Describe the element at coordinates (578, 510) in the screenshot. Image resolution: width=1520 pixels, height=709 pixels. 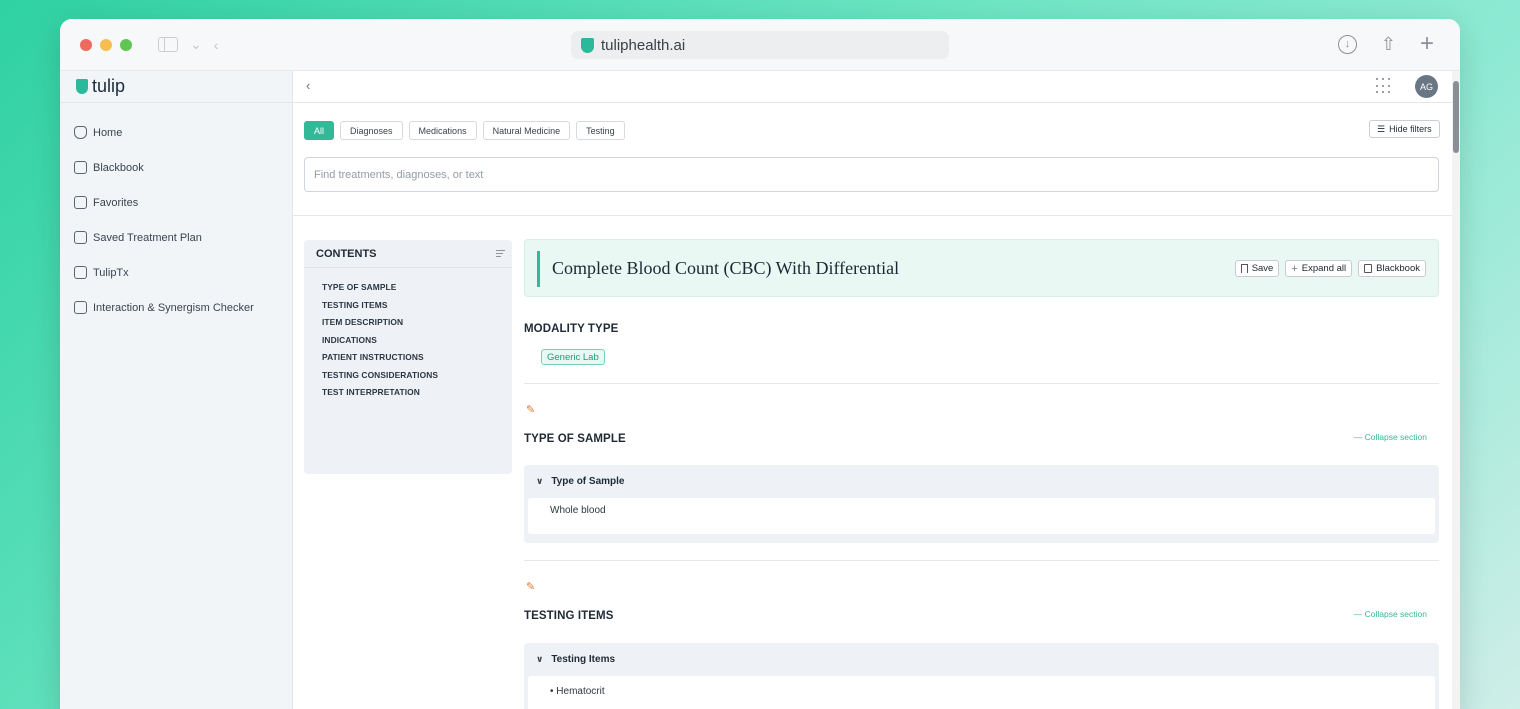
I see `section-body-text: Whole blood` at that location.